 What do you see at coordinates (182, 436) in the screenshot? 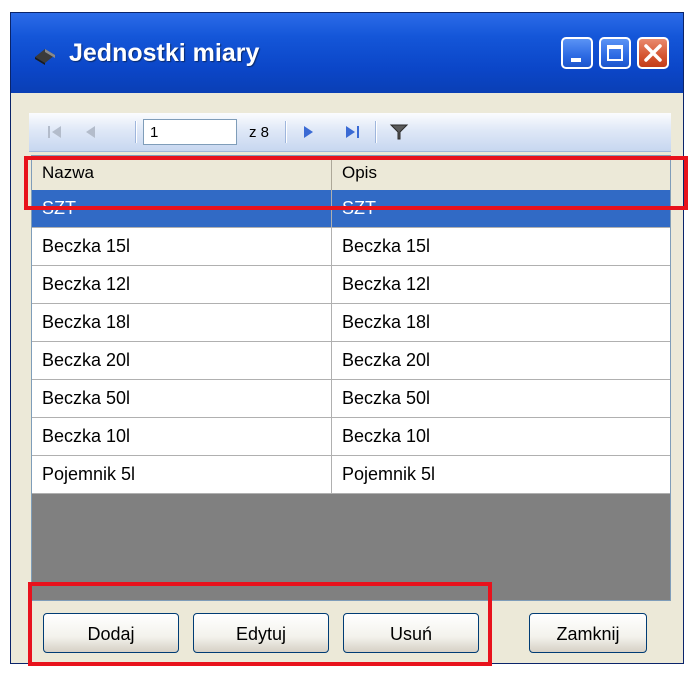
I see `cell-nazwa: Beczka 10l` at bounding box center [182, 436].